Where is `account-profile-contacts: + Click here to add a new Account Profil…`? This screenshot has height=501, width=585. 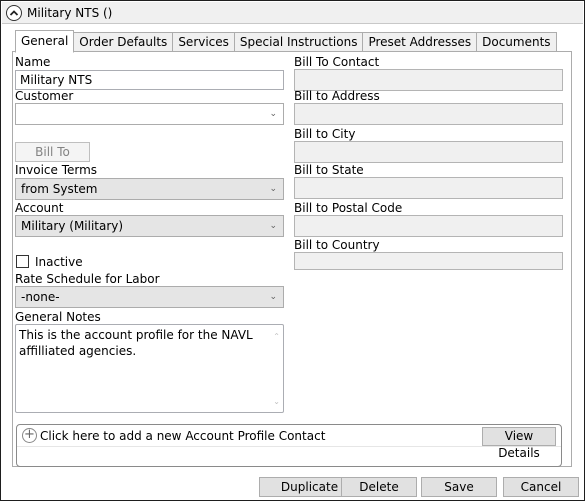 account-profile-contacts: + Click here to add a new Account Profil… is located at coordinates (289, 445).